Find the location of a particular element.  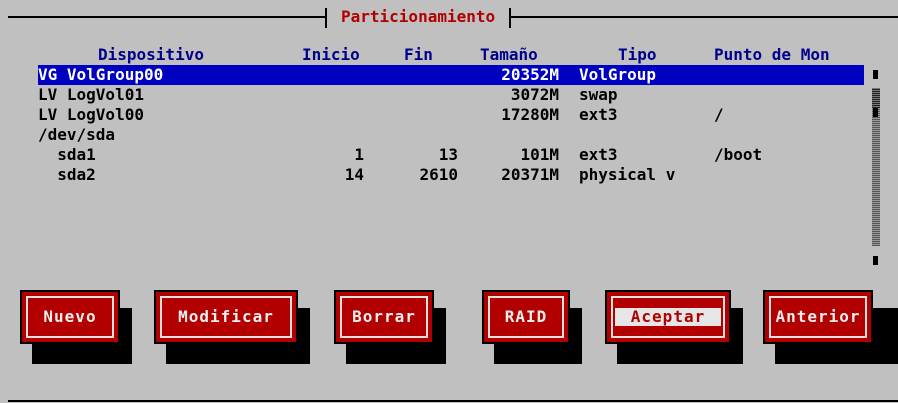

dialog-title-bar: Particionamiento is located at coordinates (418, 17).